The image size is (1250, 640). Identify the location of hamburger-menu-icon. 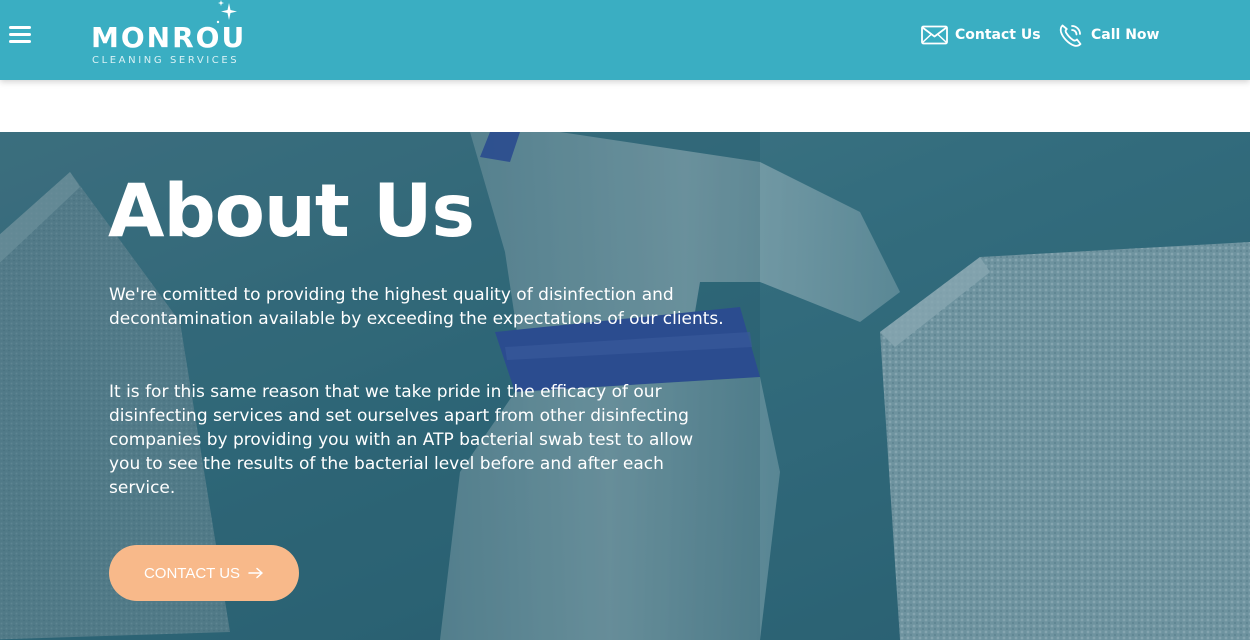
(20, 35).